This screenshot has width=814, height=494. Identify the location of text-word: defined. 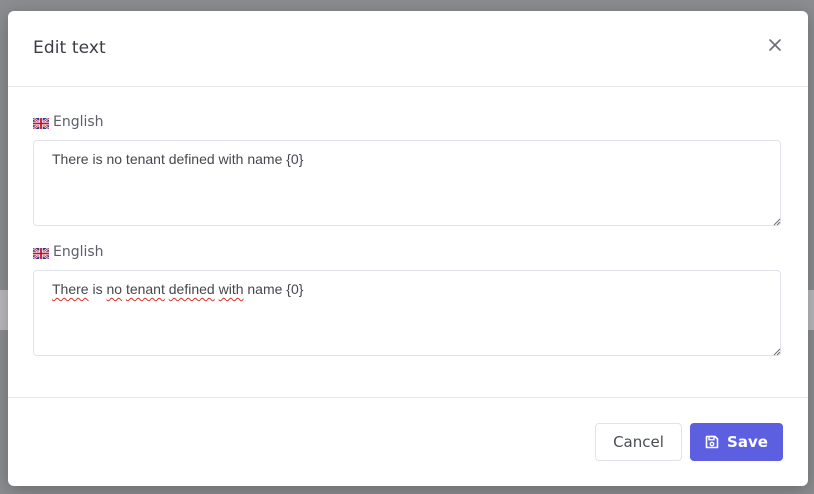
(191, 289).